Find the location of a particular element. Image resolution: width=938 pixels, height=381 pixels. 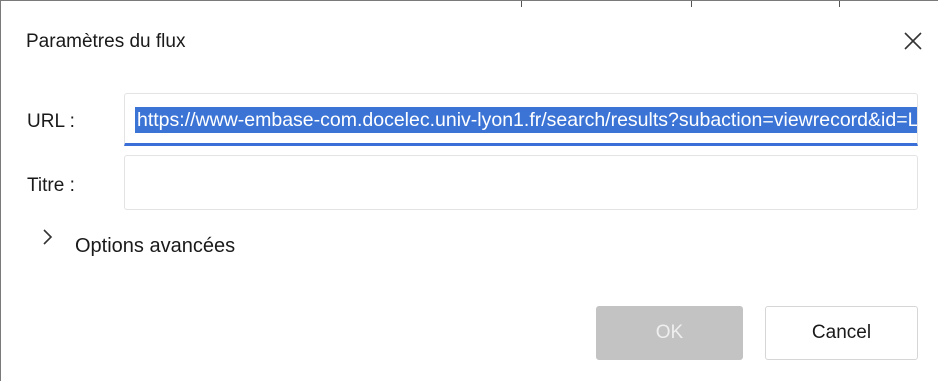

titre-label: Titre : is located at coordinates (51, 185).